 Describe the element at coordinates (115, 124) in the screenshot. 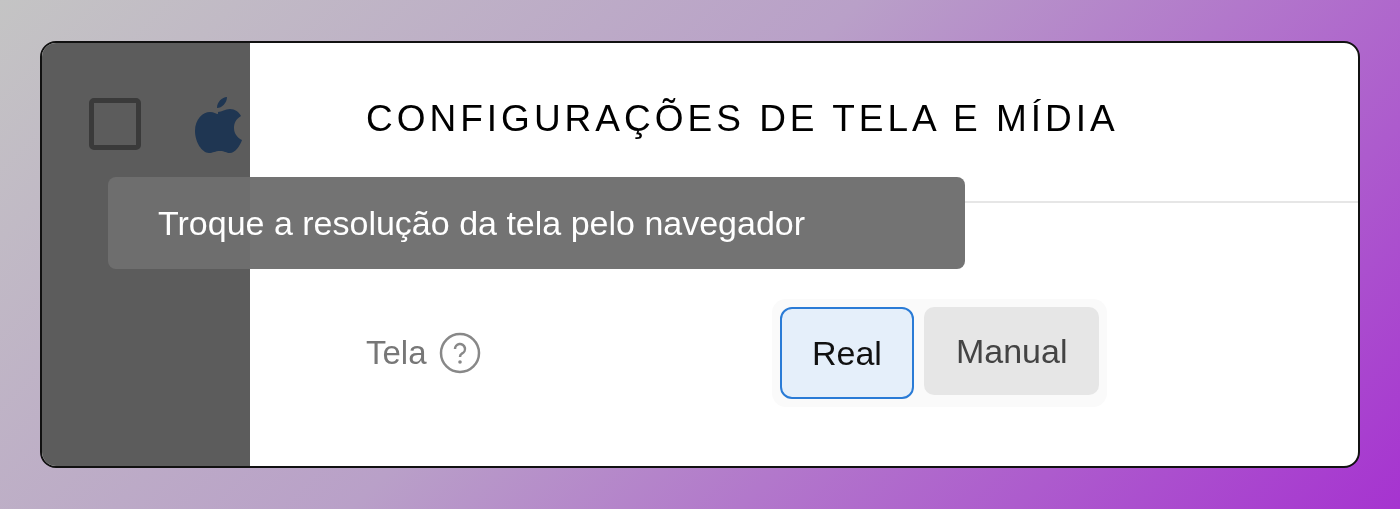

I see `checkbox` at that location.